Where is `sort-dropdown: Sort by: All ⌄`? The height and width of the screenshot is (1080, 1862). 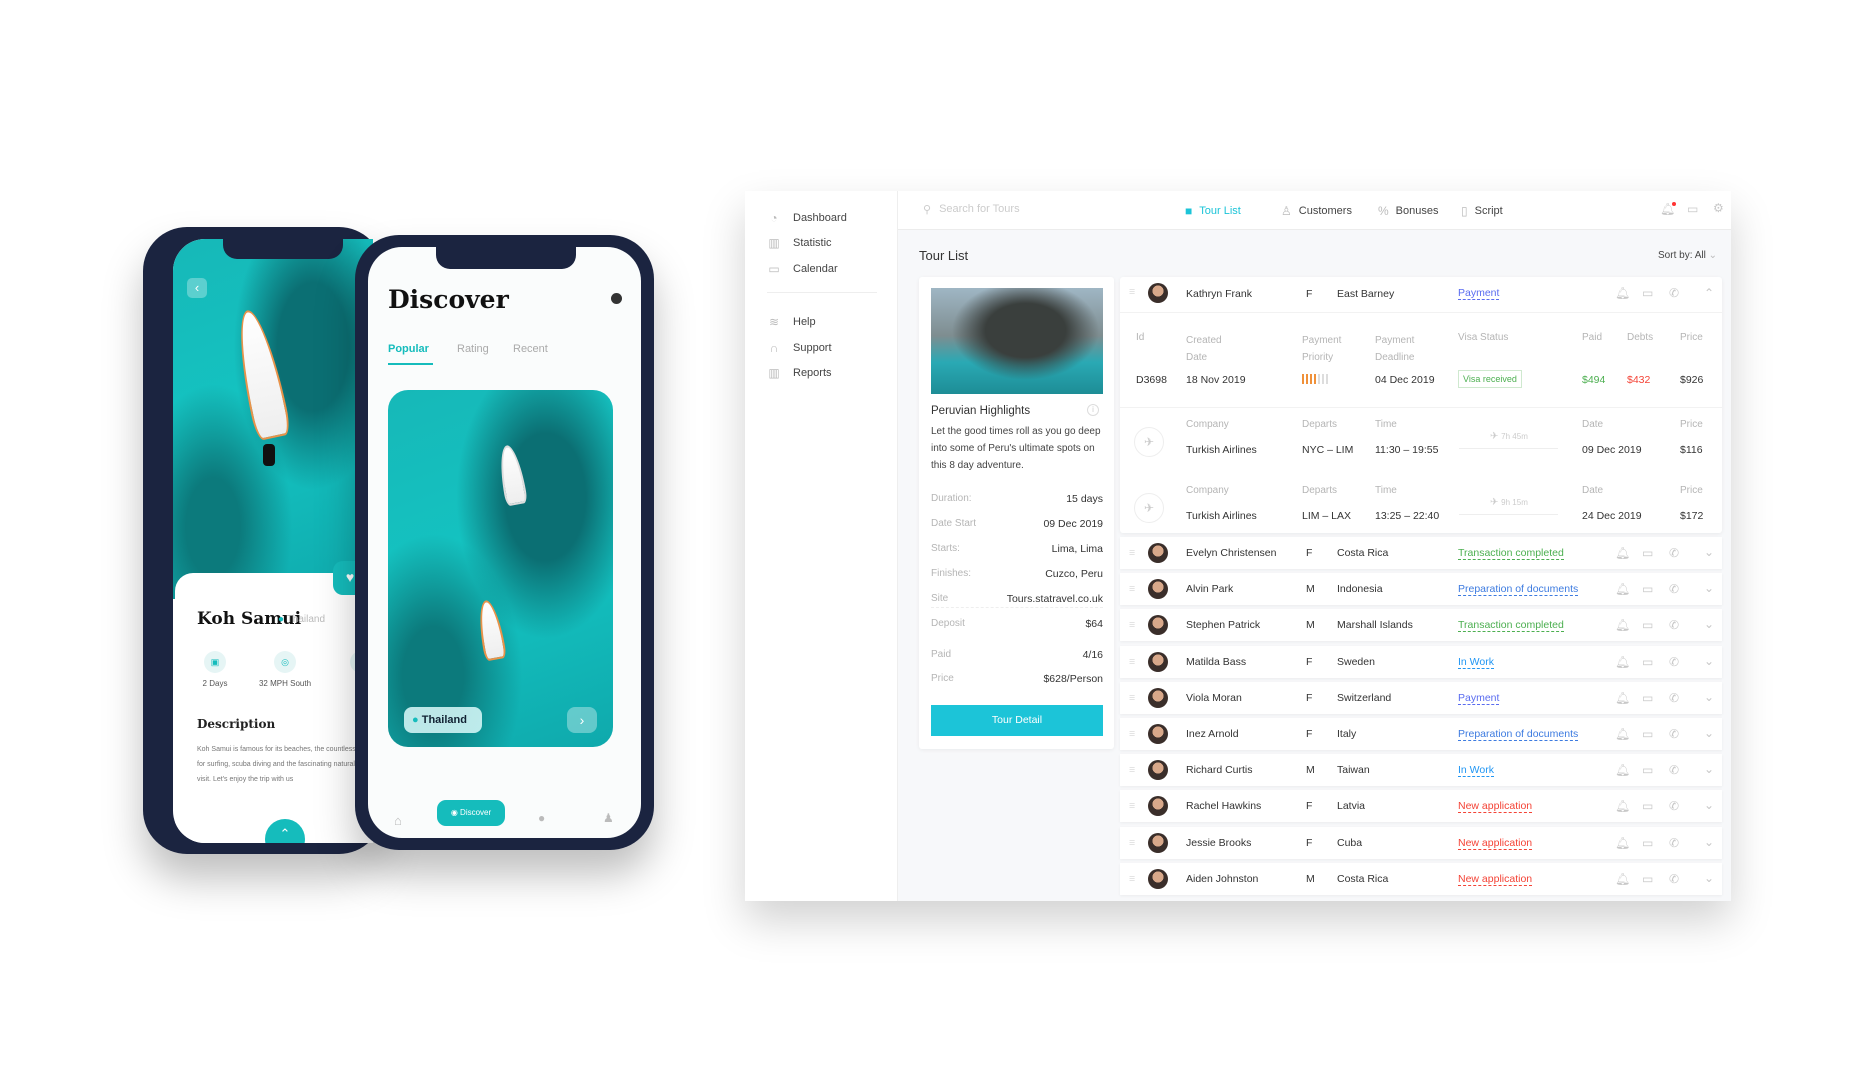
sort-dropdown: Sort by: All ⌄ is located at coordinates (1687, 255).